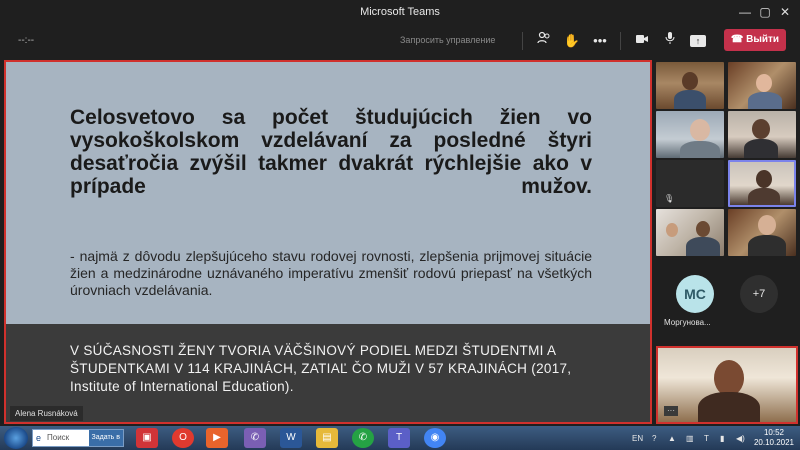 The width and height of the screenshot is (800, 450). I want to click on search-icon: e, so click(39, 438).